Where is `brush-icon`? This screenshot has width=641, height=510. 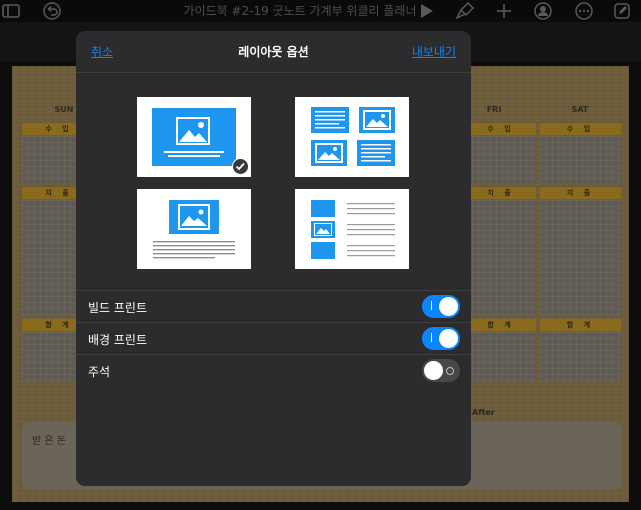 brush-icon is located at coordinates (465, 11).